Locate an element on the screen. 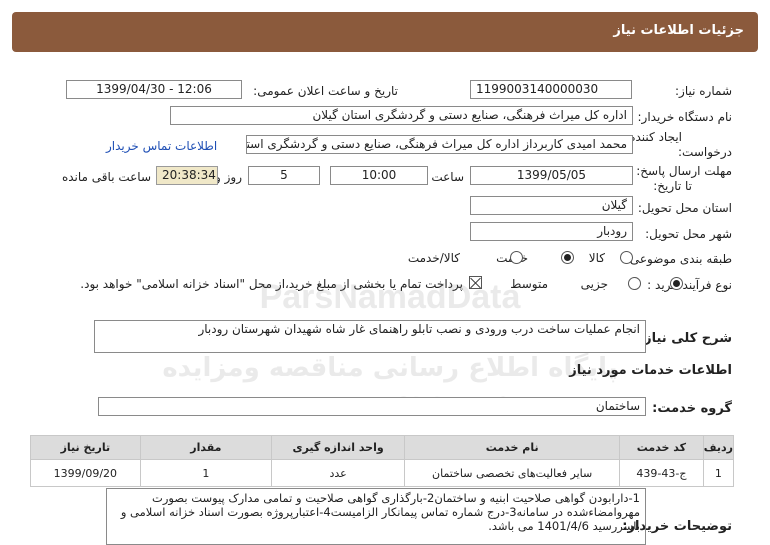 The image size is (770, 545). category-label: طبقه بندی موضوعی: is located at coordinates (678, 259).